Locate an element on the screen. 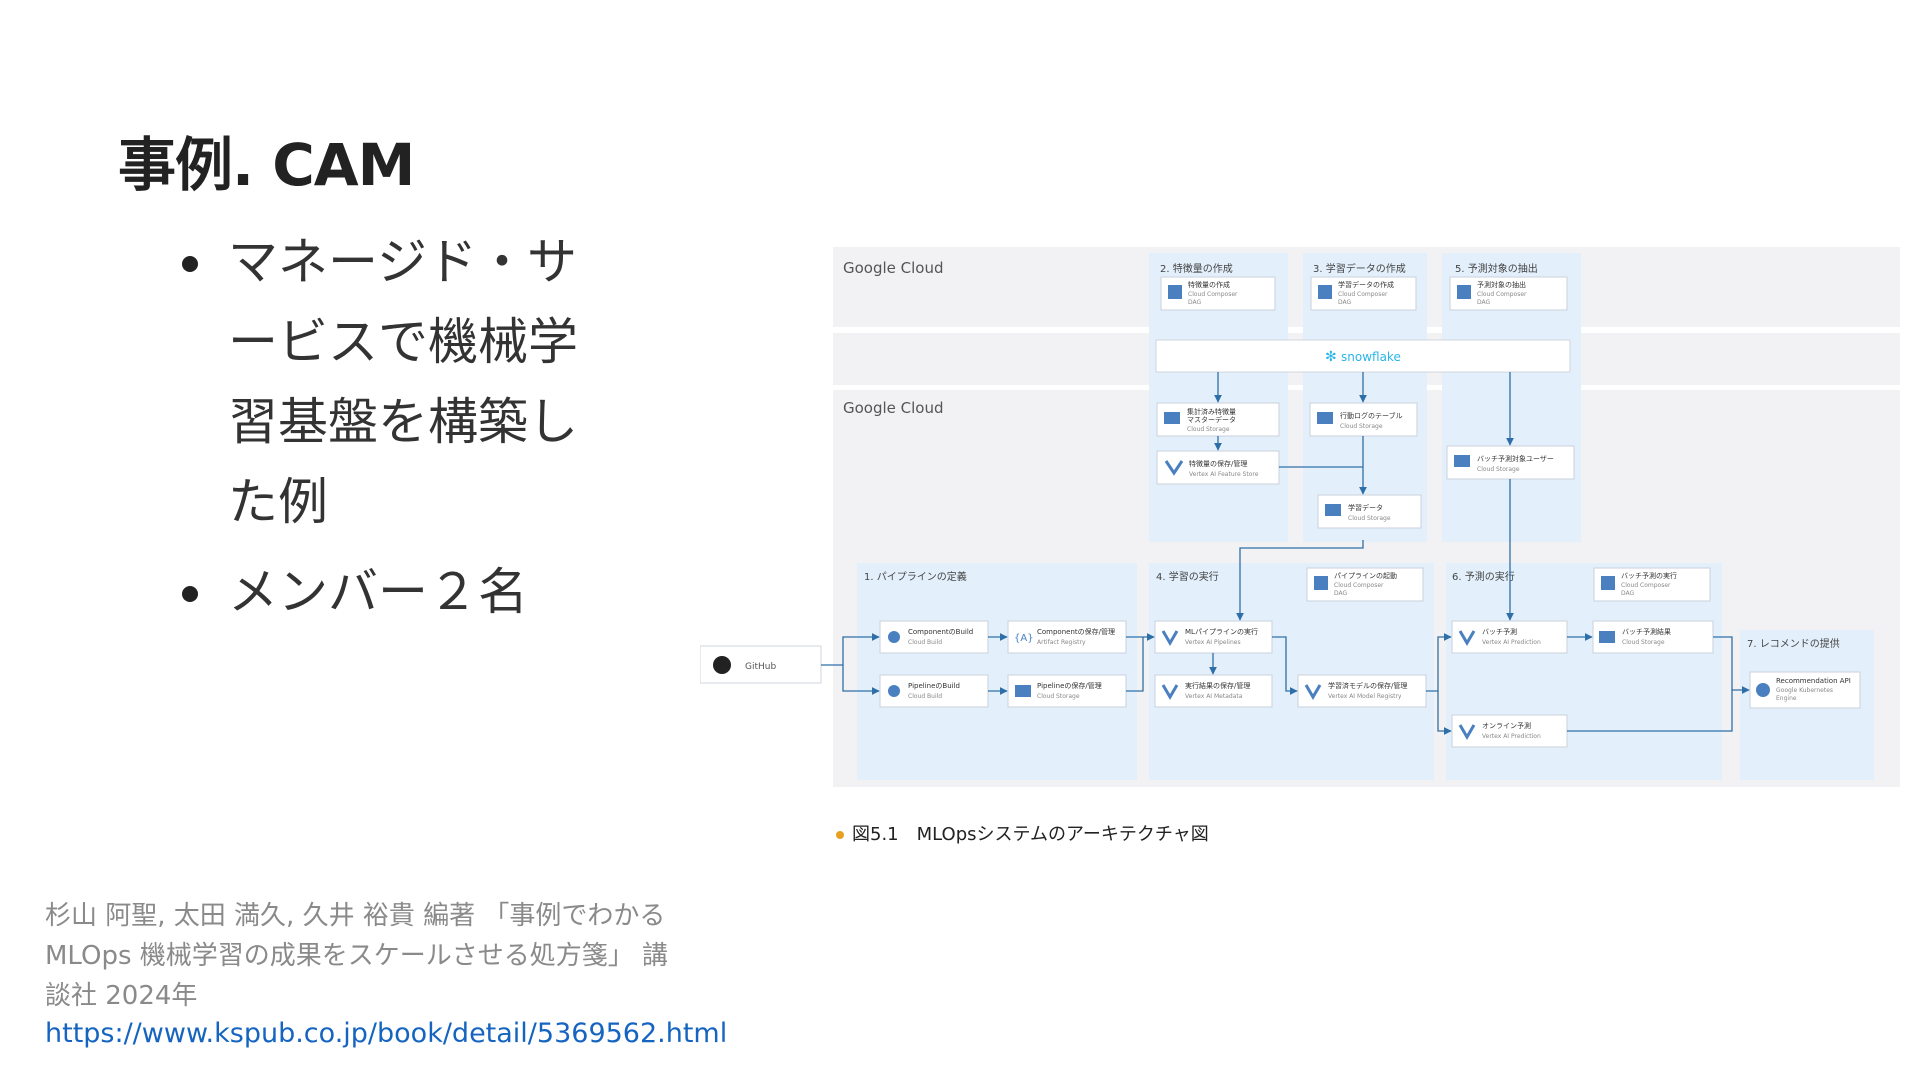 This screenshot has width=1920, height=1080. snowflake-logo-icon: ✻ is located at coordinates (1331, 357).